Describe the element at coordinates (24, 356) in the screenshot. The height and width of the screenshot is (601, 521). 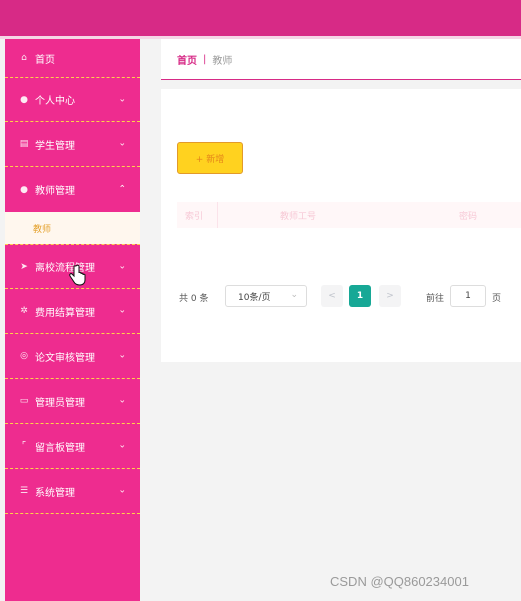
I see `circle-icon: ◎` at that location.